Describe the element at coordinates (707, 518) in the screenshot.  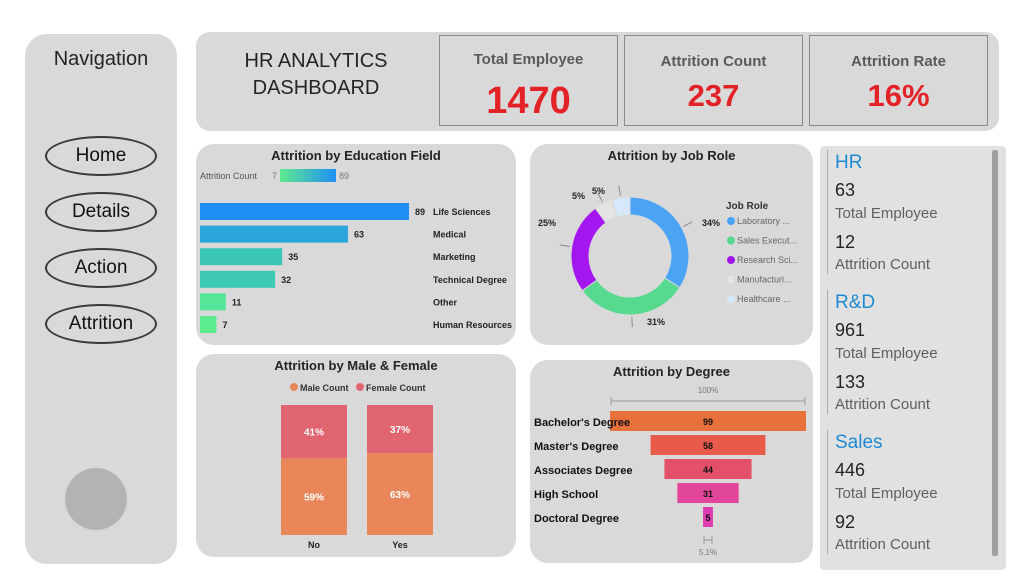
I see `funnel-value-label: 5` at that location.